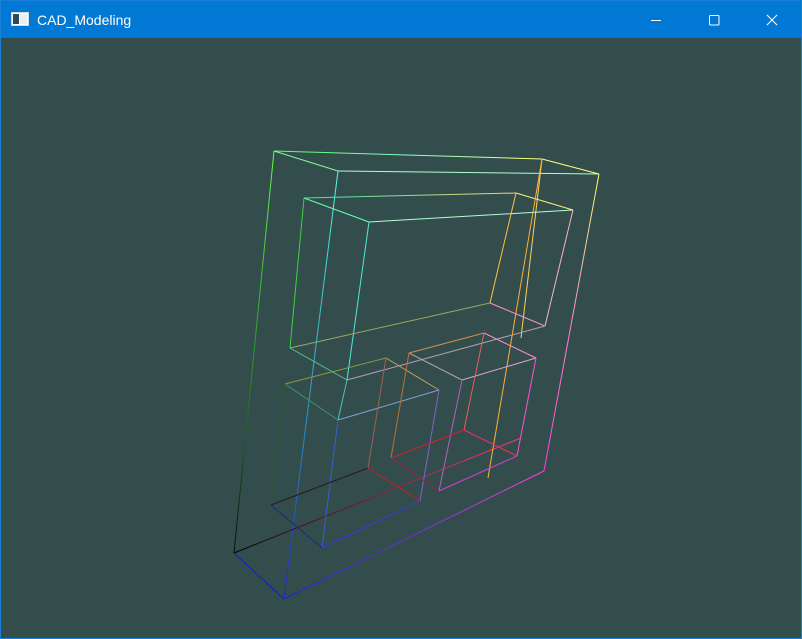  Describe the element at coordinates (446, 343) in the screenshot. I see `lower-right-box-top-back` at that location.